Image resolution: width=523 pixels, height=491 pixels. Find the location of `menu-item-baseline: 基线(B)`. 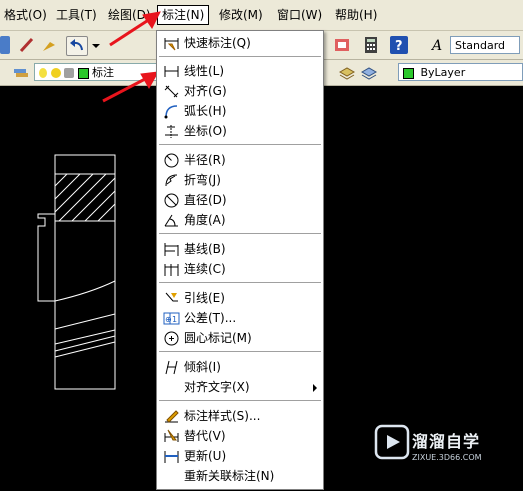

menu-item-baseline: 基线(B) is located at coordinates (240, 249).